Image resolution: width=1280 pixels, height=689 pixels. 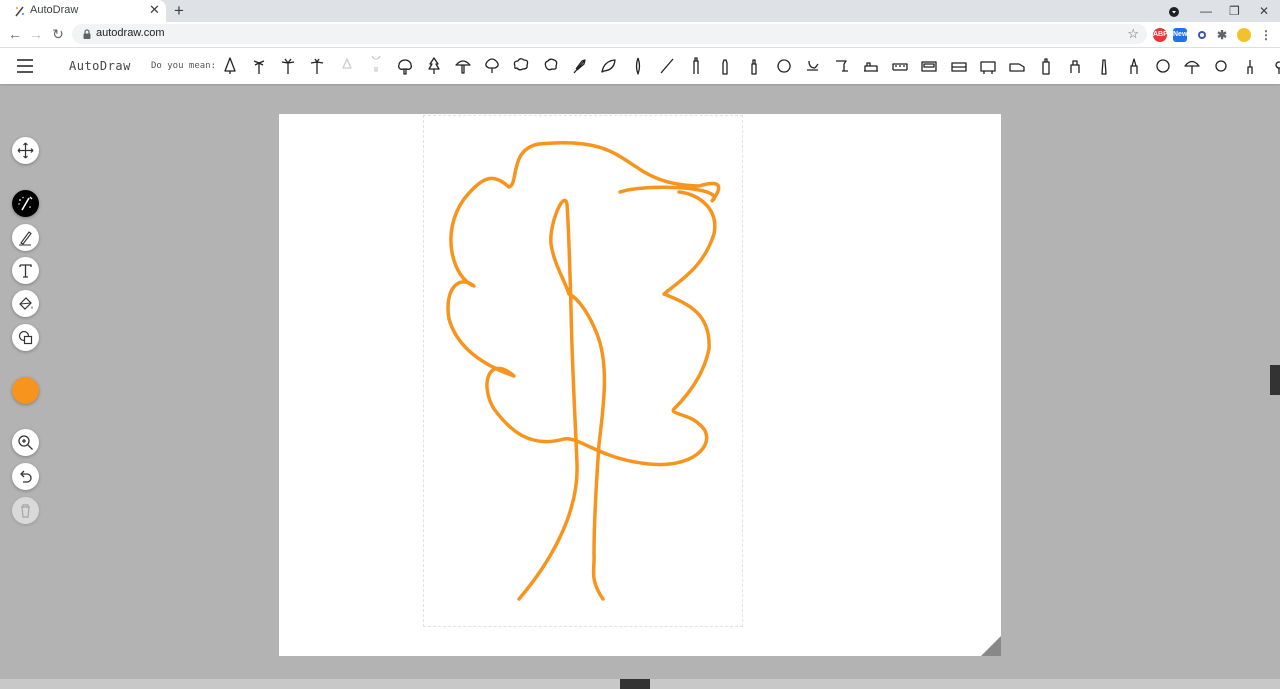 What do you see at coordinates (1274, 66) in the screenshot?
I see `suggestion-flower-2-icon` at bounding box center [1274, 66].